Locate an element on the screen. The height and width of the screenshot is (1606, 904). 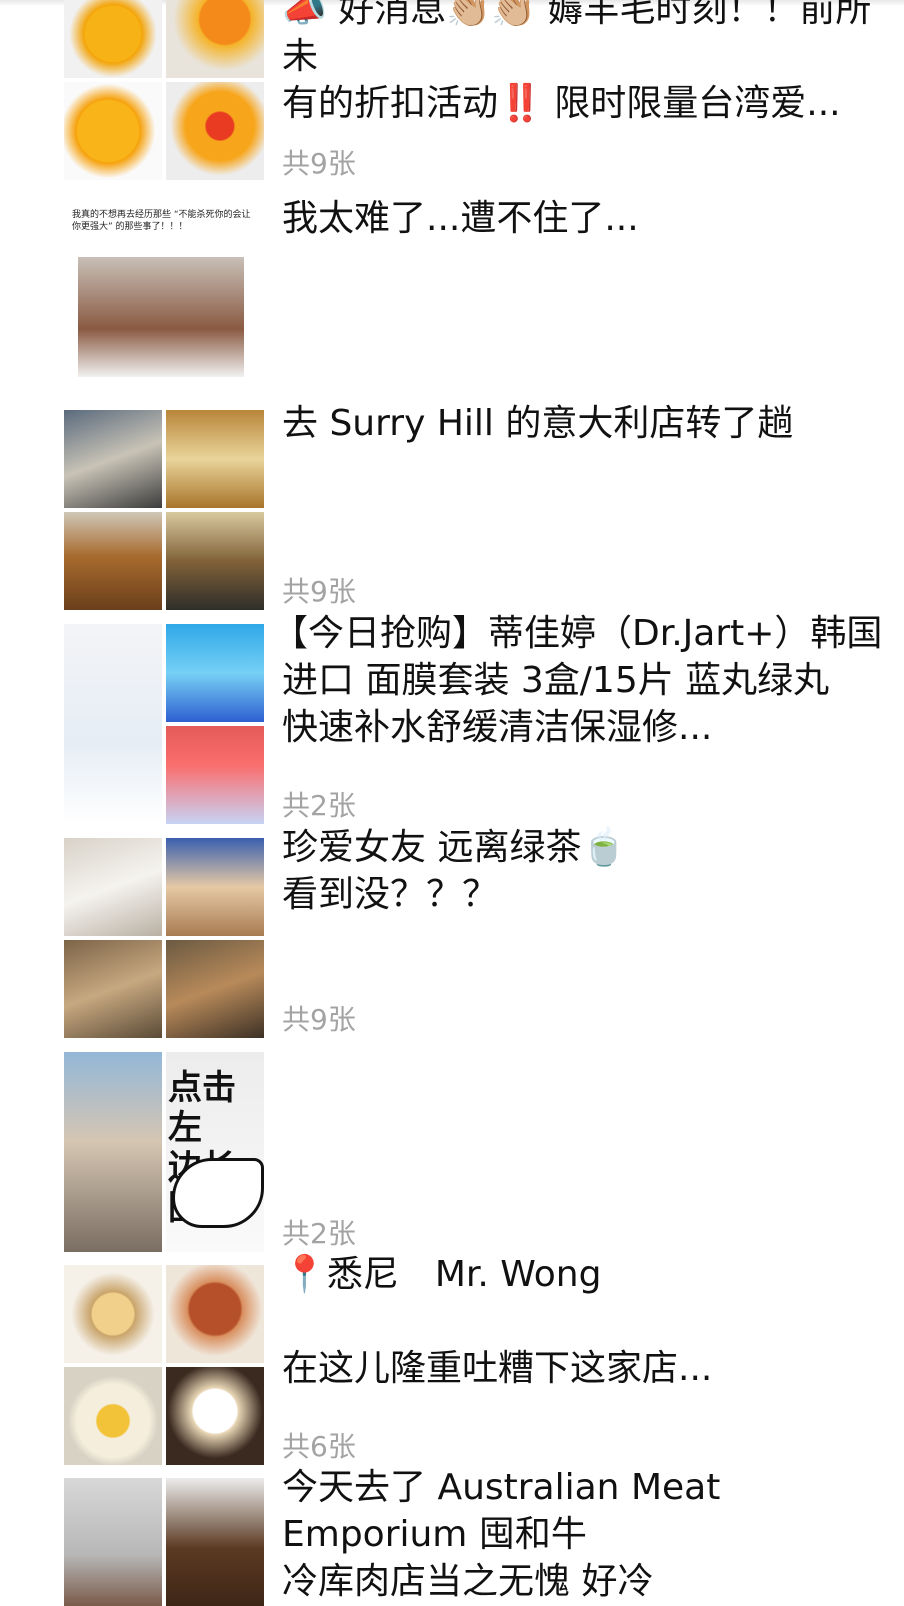
post-text: 珍爱女友 远离绿茶🍵 看到没？？？ is located at coordinates (582, 871).